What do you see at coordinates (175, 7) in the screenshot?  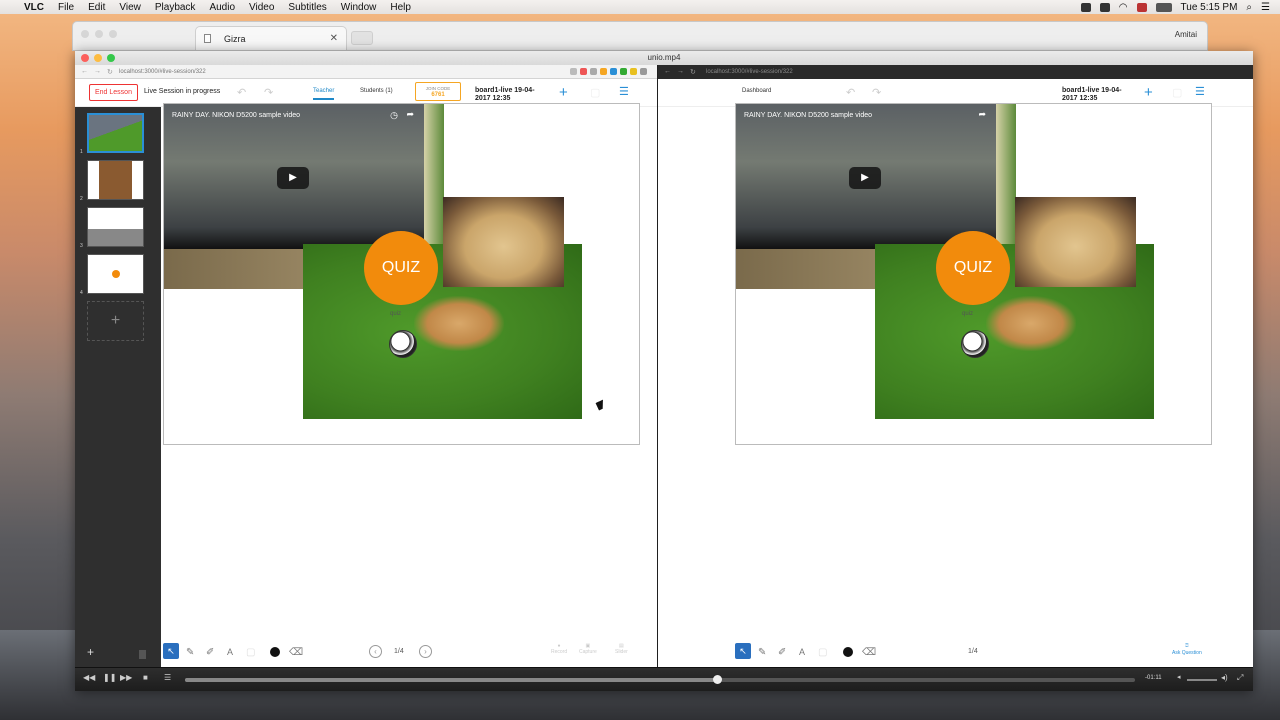 I see `menu-playback: Playback` at bounding box center [175, 7].